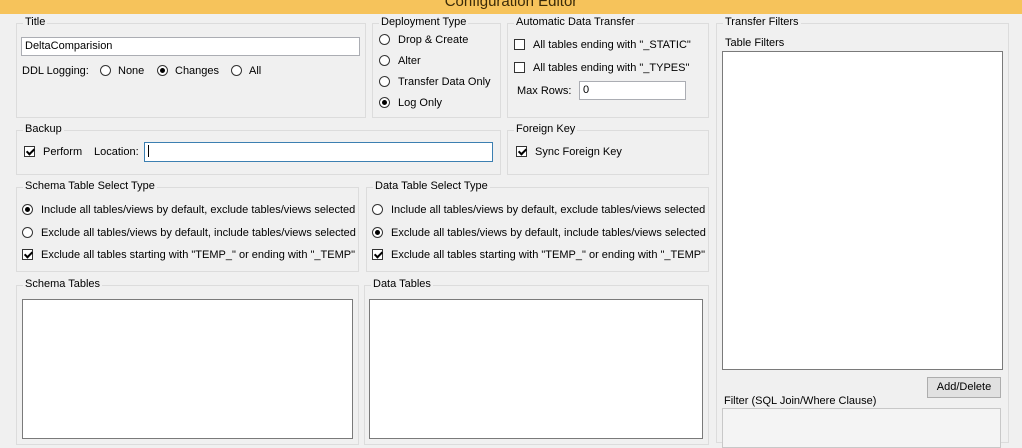 The height and width of the screenshot is (448, 1022). I want to click on title-group-label: Title, so click(35, 22).